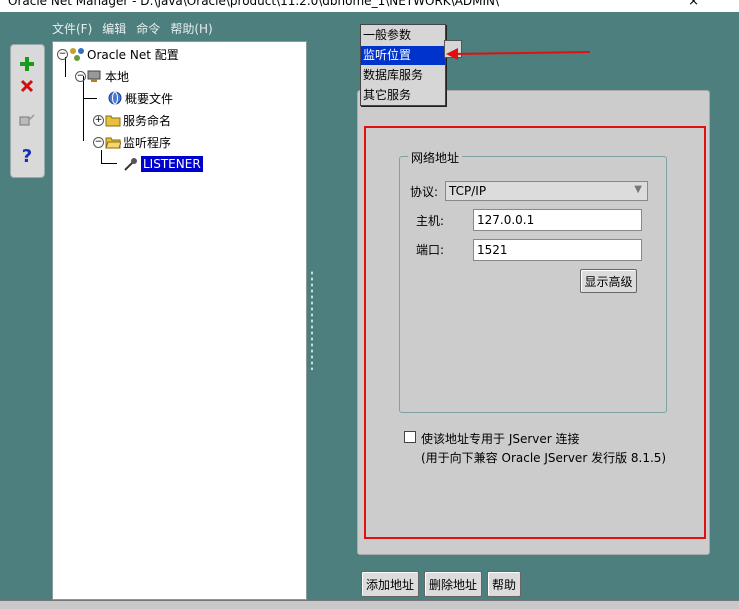  I want to click on menu-edit: 编辑, so click(114, 29).